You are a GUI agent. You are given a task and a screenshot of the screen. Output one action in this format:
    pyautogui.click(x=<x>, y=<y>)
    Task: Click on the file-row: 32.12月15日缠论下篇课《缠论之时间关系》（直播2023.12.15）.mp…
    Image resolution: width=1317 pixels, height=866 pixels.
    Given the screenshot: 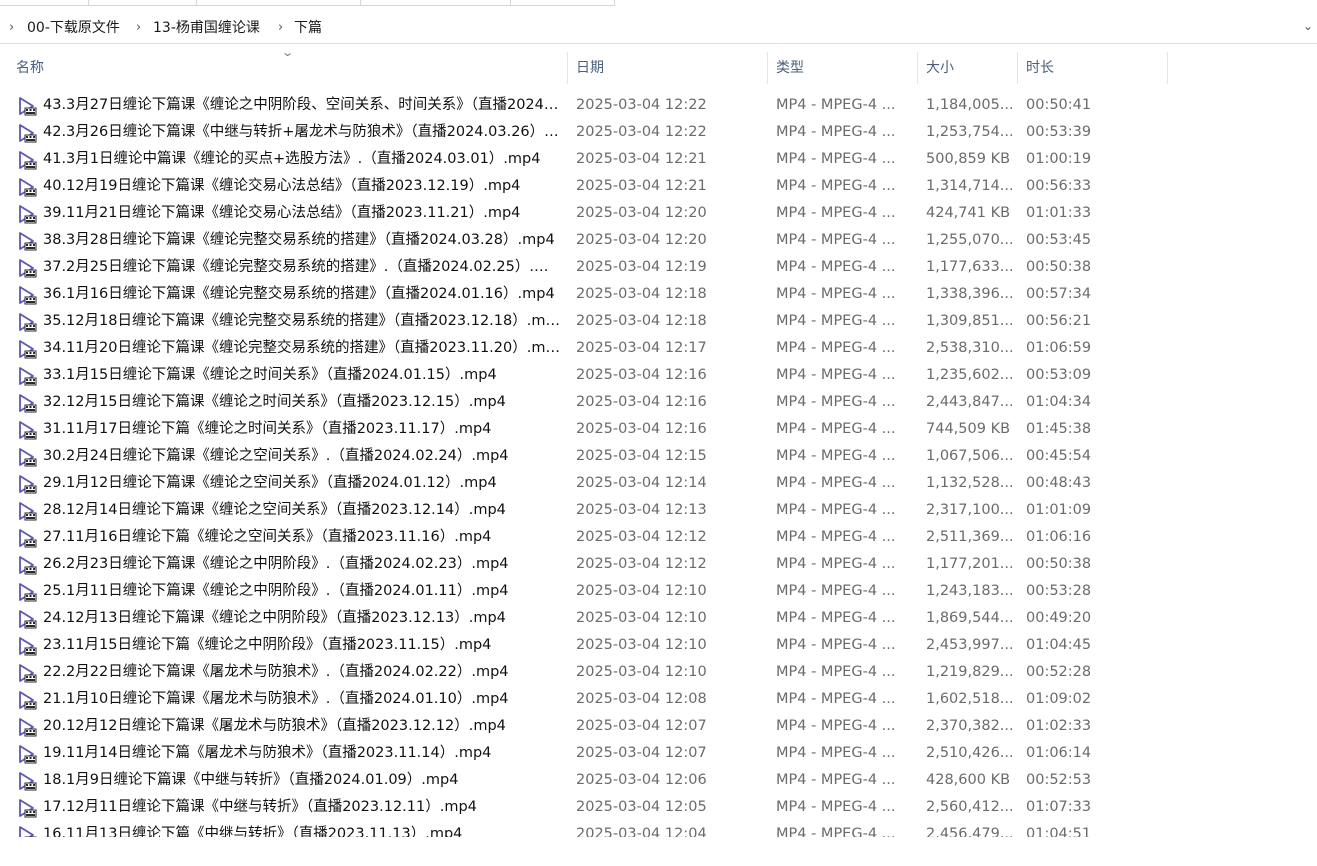 What is the action you would take?
    pyautogui.click(x=658, y=402)
    